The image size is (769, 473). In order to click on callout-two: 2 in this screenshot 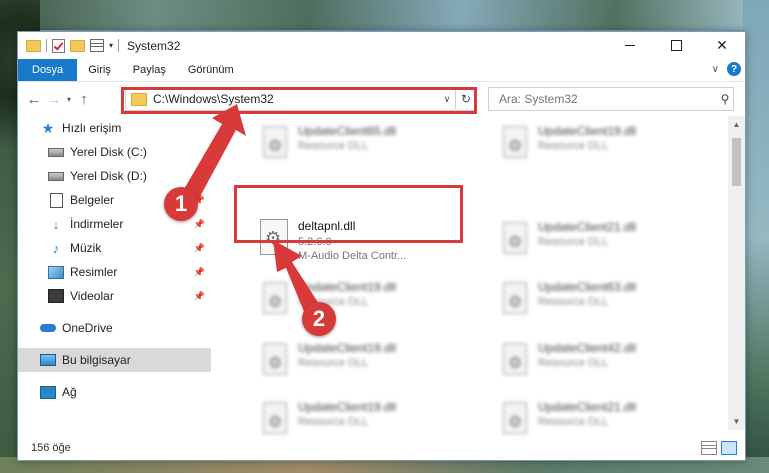, I will do `click(319, 319)`.